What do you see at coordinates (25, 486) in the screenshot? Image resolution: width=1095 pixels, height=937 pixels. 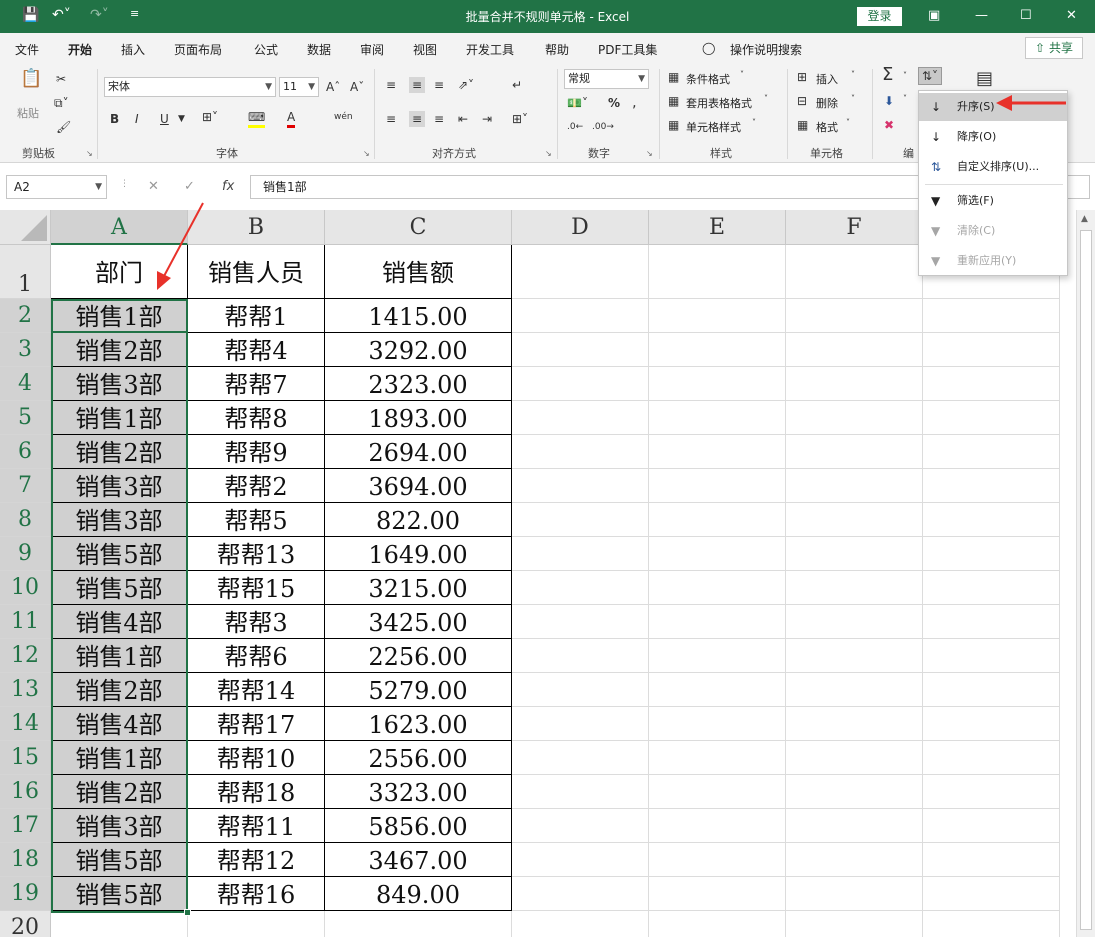 I see `row-header: 7` at bounding box center [25, 486].